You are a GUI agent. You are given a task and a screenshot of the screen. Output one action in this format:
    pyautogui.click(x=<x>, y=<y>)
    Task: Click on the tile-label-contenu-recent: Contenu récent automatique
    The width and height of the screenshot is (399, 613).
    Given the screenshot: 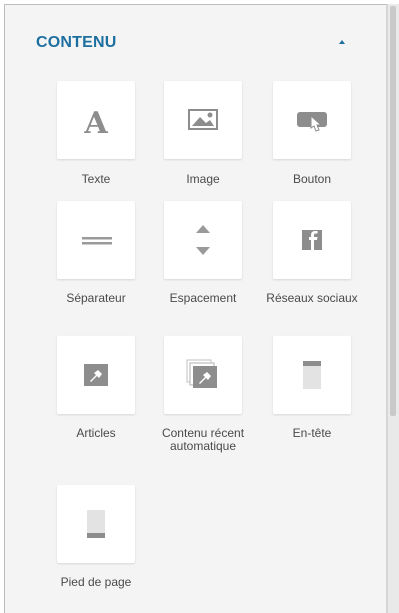 What is the action you would take?
    pyautogui.click(x=203, y=439)
    